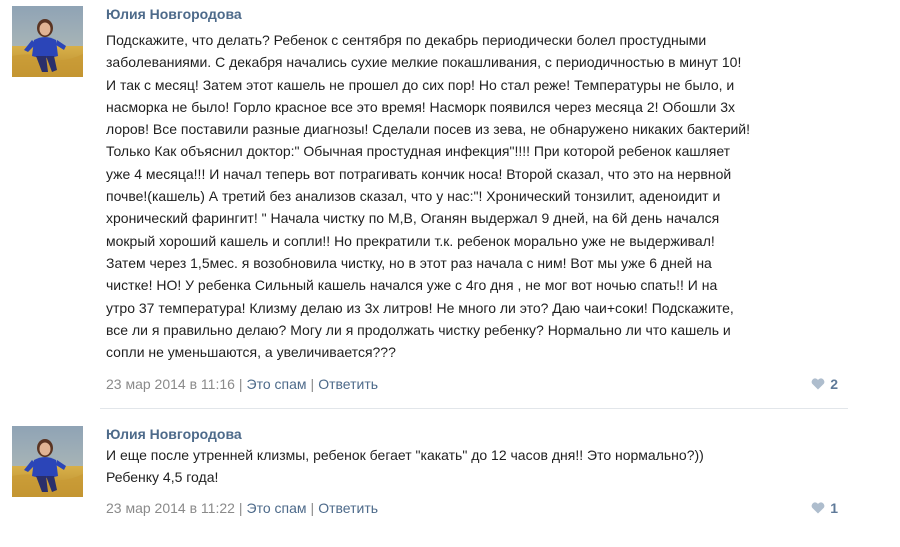 Image resolution: width=900 pixels, height=547 pixels. I want to click on comment-date: 23 мар 2014 в 11:22, so click(170, 508).